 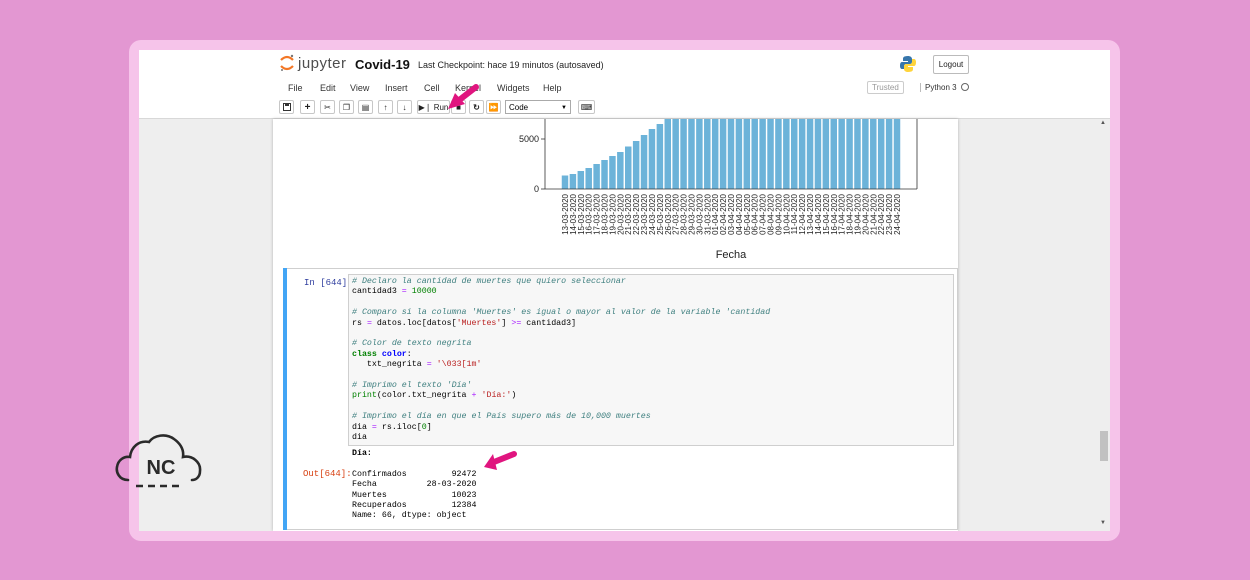 What do you see at coordinates (394, 354) in the screenshot?
I see `code-class-name: color` at bounding box center [394, 354].